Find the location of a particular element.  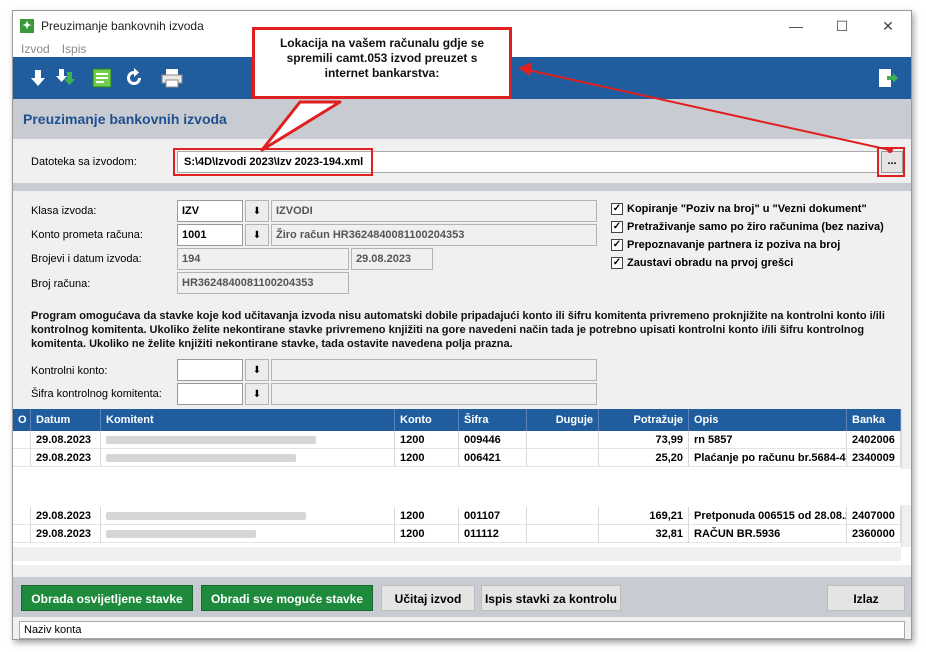

cell-sifra: 009446 is located at coordinates (493, 440).